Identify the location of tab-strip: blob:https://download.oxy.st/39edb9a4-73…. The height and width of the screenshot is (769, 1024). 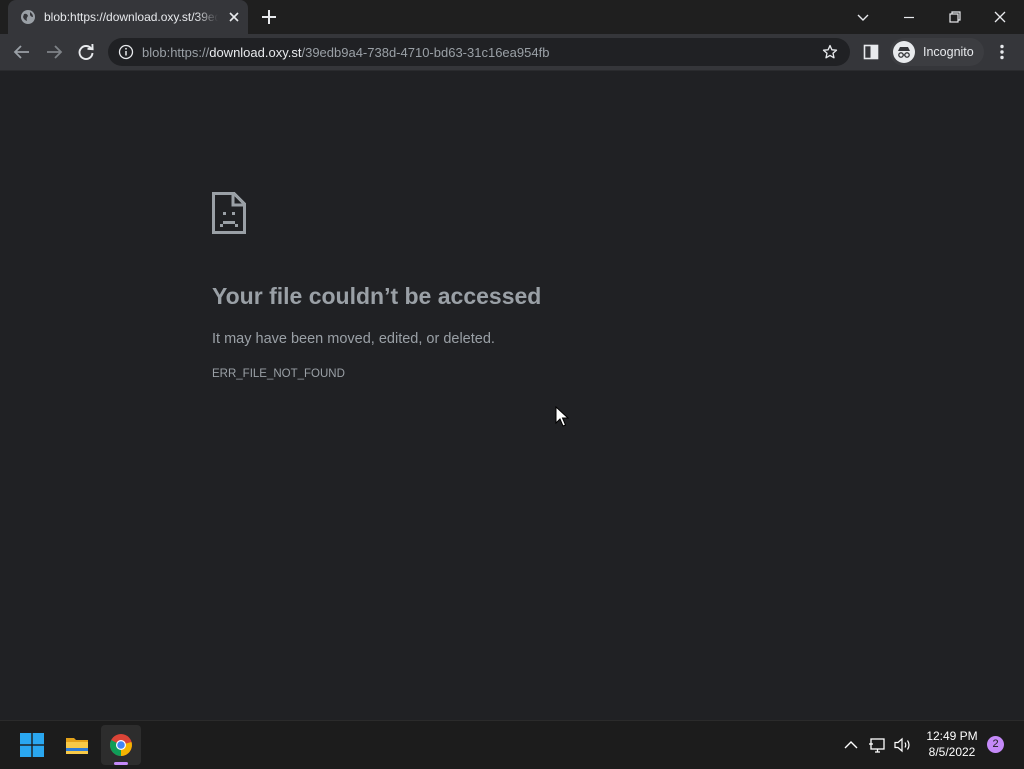
(512, 17).